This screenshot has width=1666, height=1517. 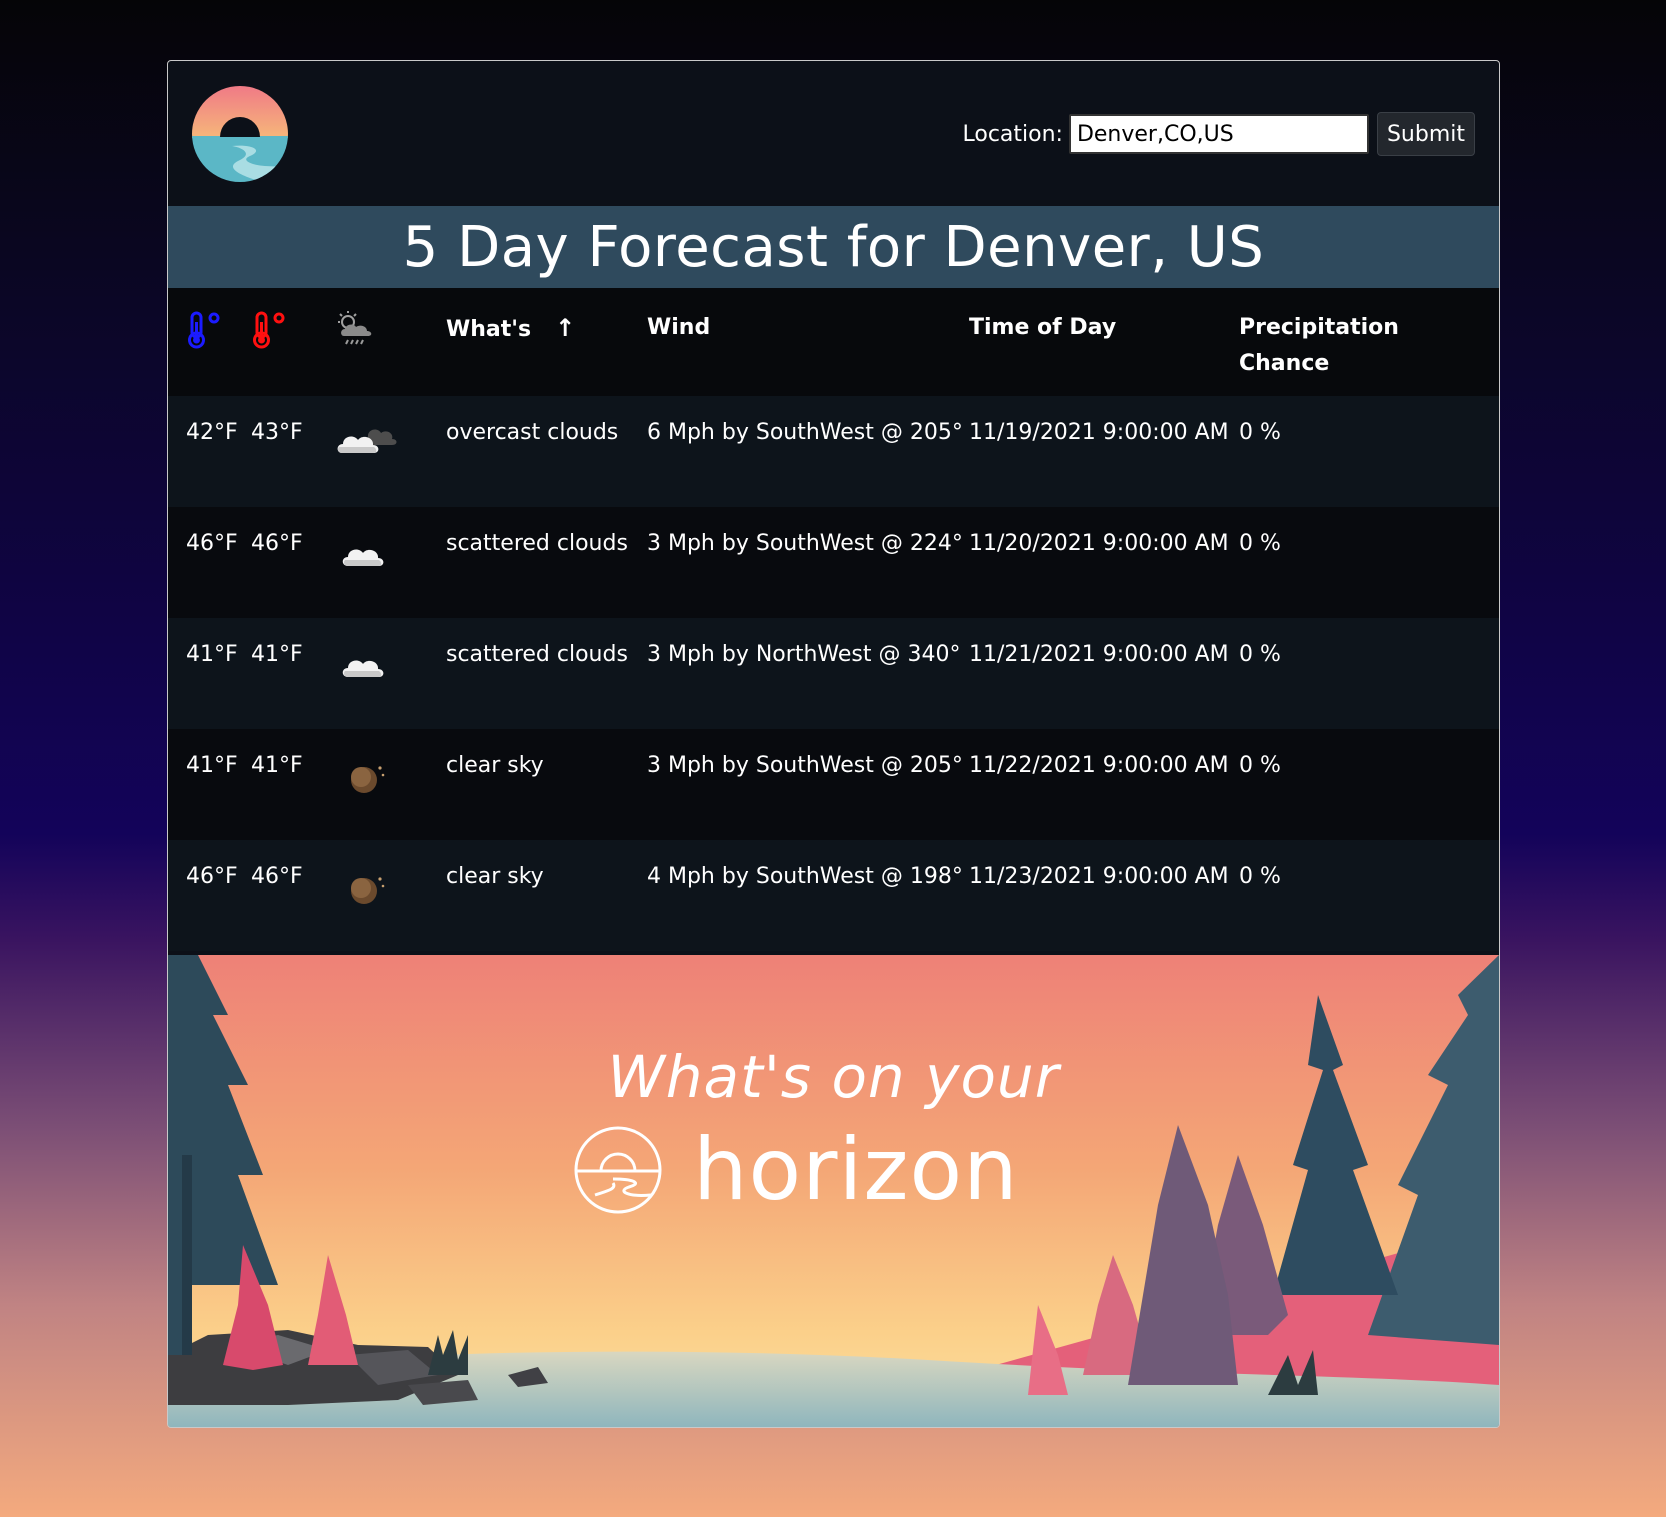 I want to click on precipitation-header: Precipitation Chance, so click(x=1369, y=342).